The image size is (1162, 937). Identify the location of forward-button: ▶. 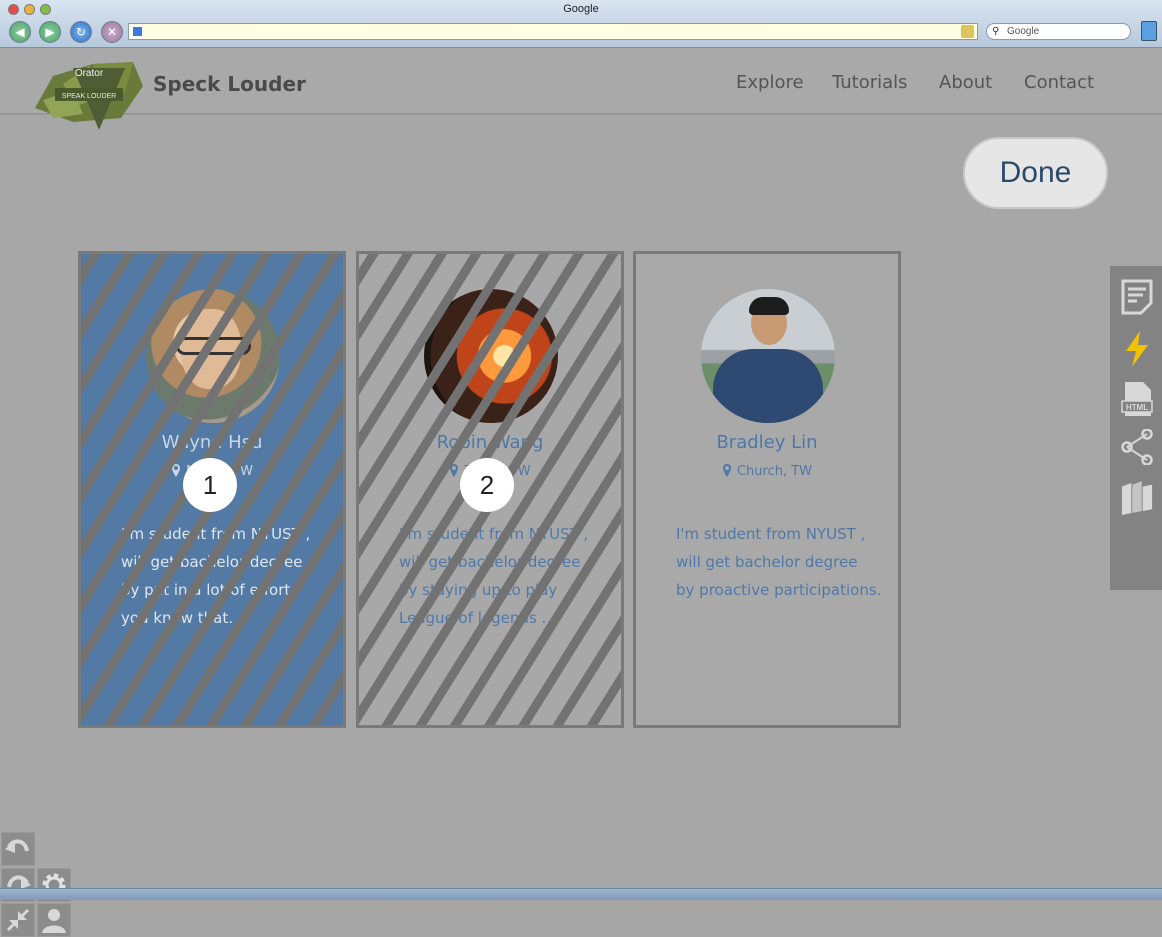
(50, 32).